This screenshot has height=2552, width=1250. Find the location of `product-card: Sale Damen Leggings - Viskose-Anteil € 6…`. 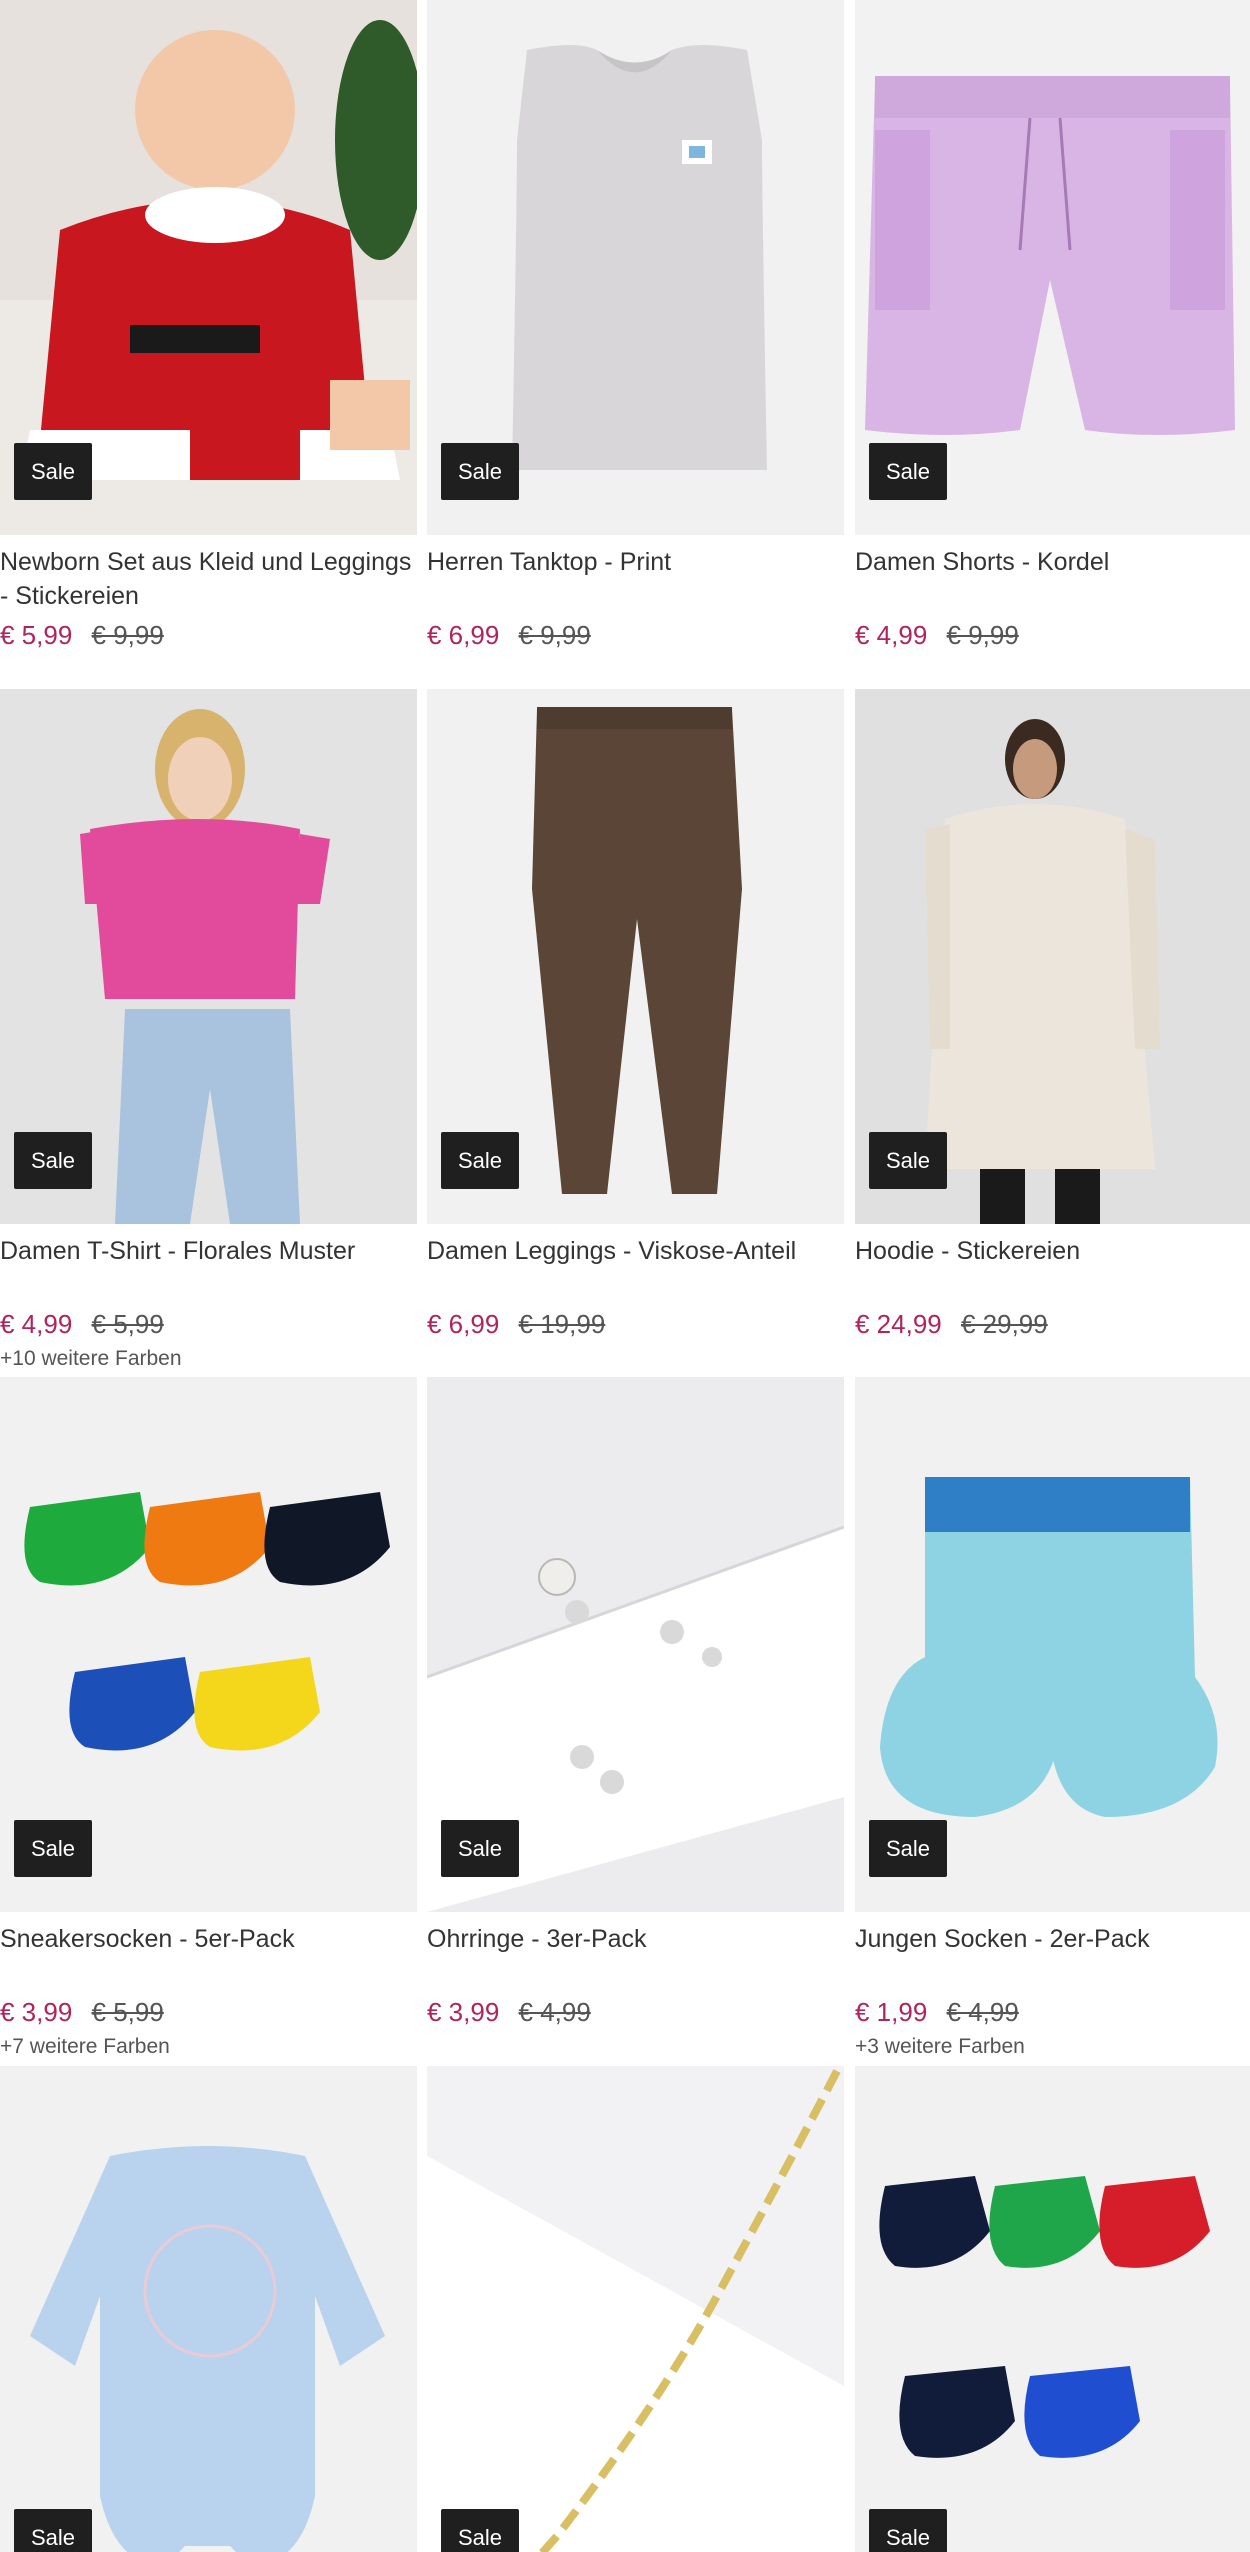

product-card: Sale Damen Leggings - Viskose-Anteil € 6… is located at coordinates (635, 1015).